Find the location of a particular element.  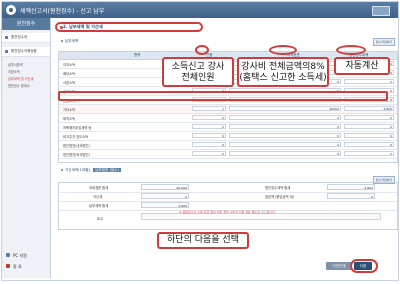

highlight-row-box is located at coordinates (223, 96).